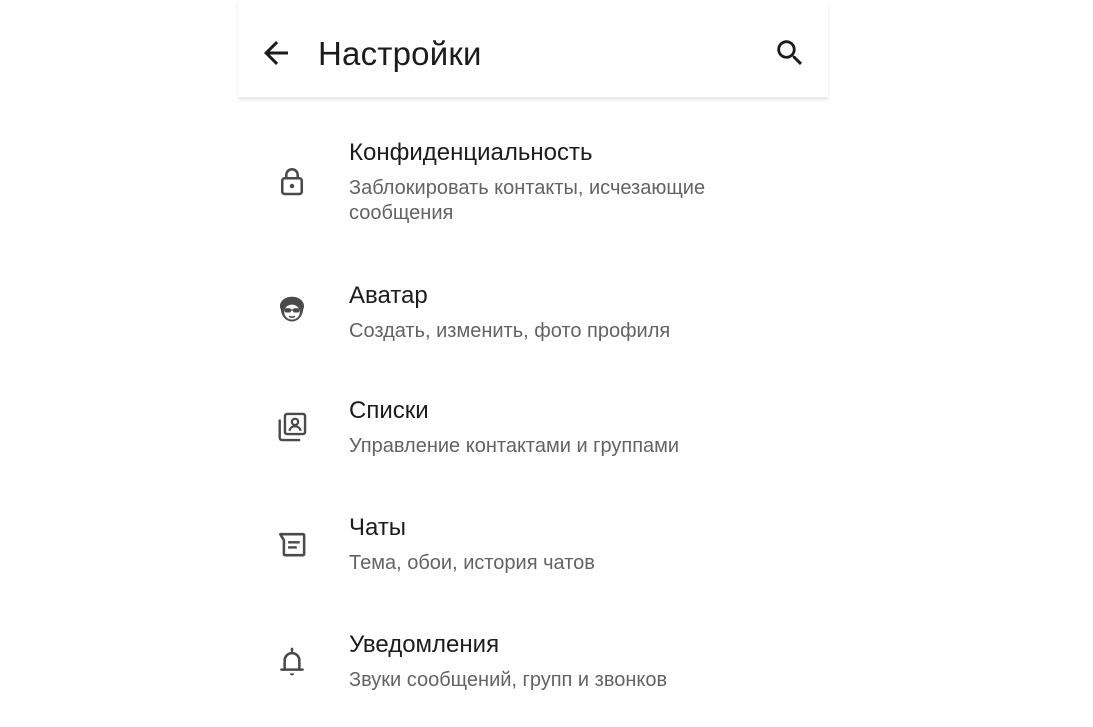 The image size is (1093, 727). What do you see at coordinates (472, 563) in the screenshot?
I see `settings-item-subtitle: Тема, обои, история чатов` at bounding box center [472, 563].